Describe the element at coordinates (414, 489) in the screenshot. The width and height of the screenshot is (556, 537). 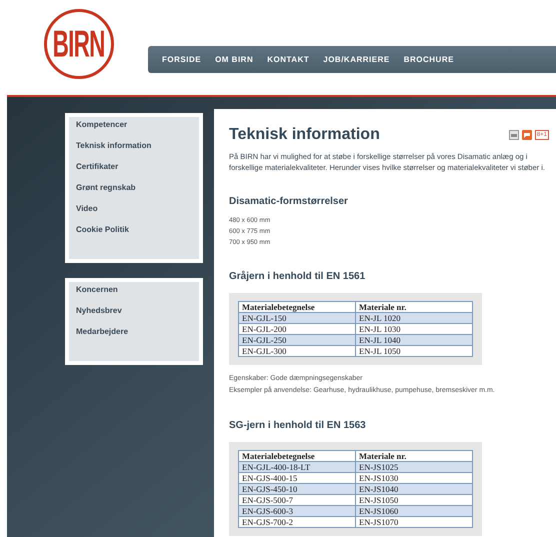
I see `table-cell: EN-JS1040` at that location.